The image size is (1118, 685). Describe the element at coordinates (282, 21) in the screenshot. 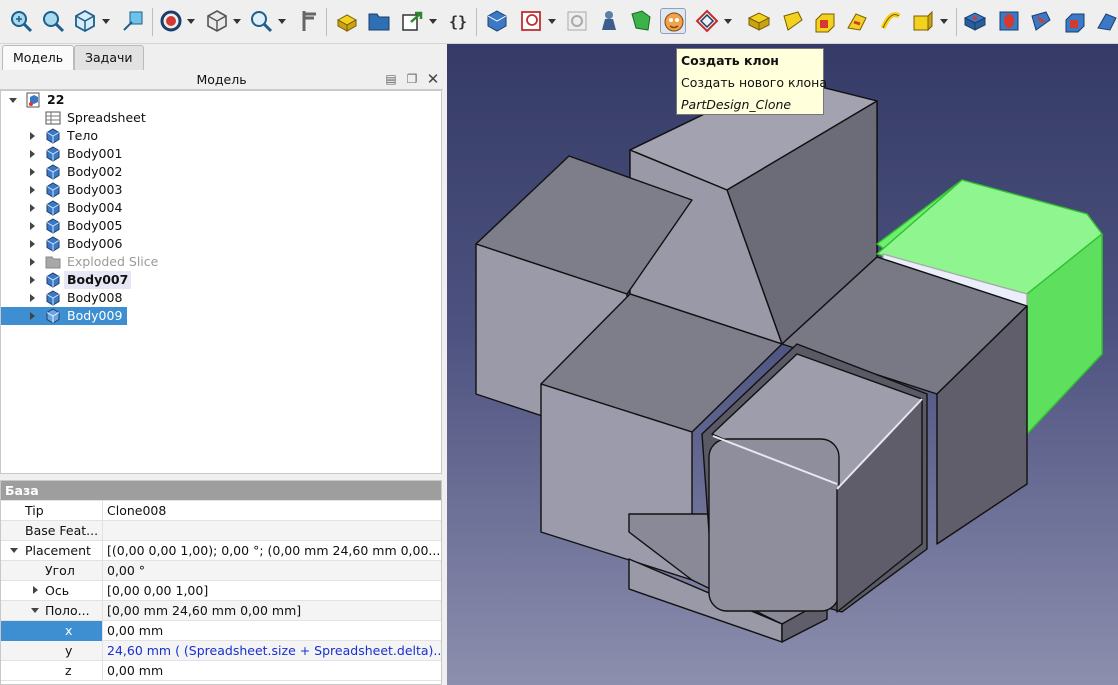

I see `measure-dropdown-icon` at that location.